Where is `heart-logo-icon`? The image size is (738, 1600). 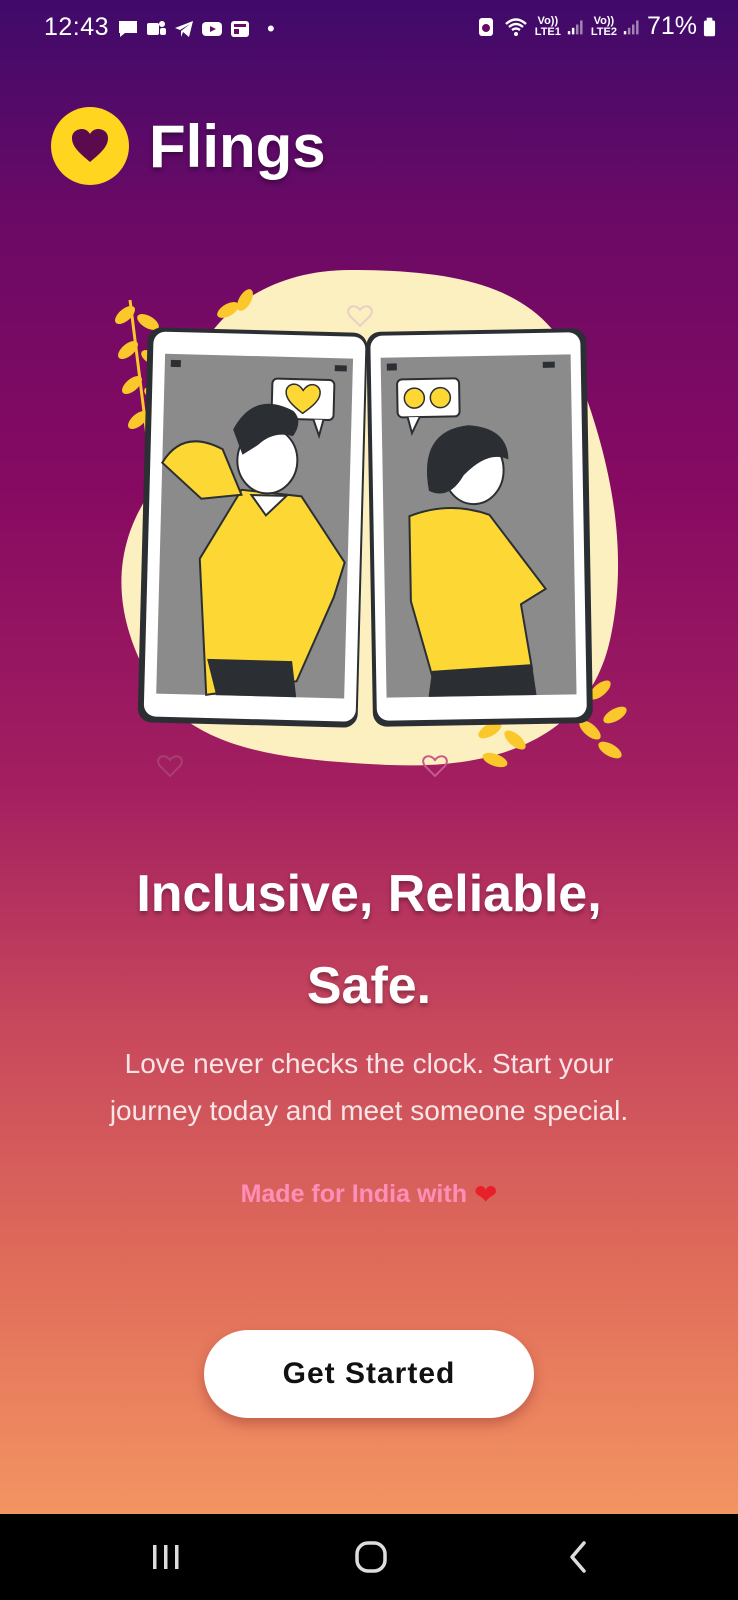
heart-logo-icon is located at coordinates (90, 145).